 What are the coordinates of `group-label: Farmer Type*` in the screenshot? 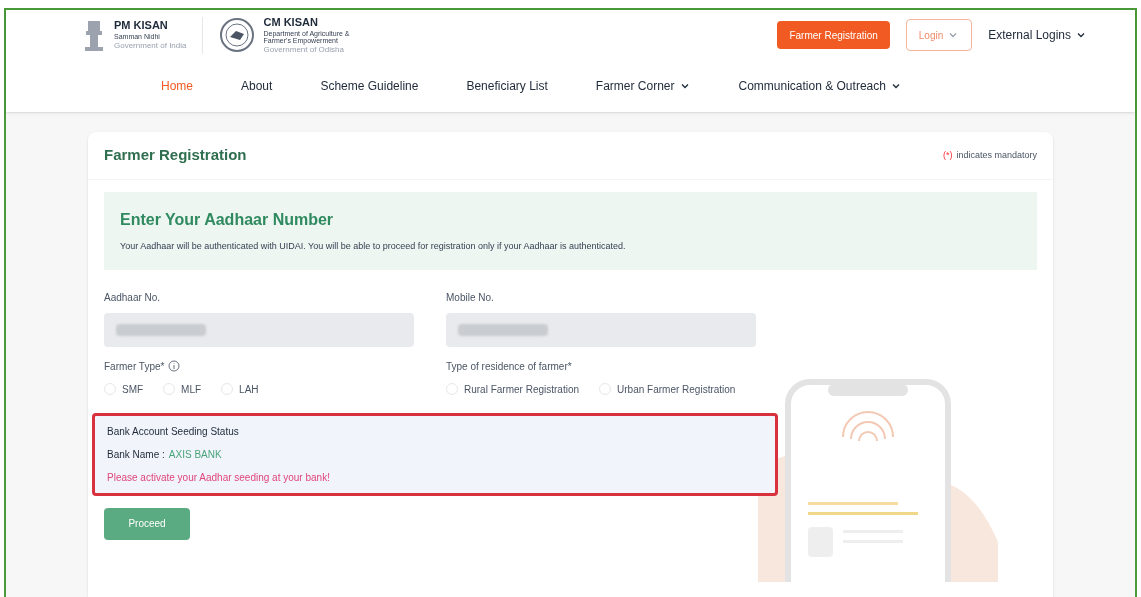 It's located at (134, 366).